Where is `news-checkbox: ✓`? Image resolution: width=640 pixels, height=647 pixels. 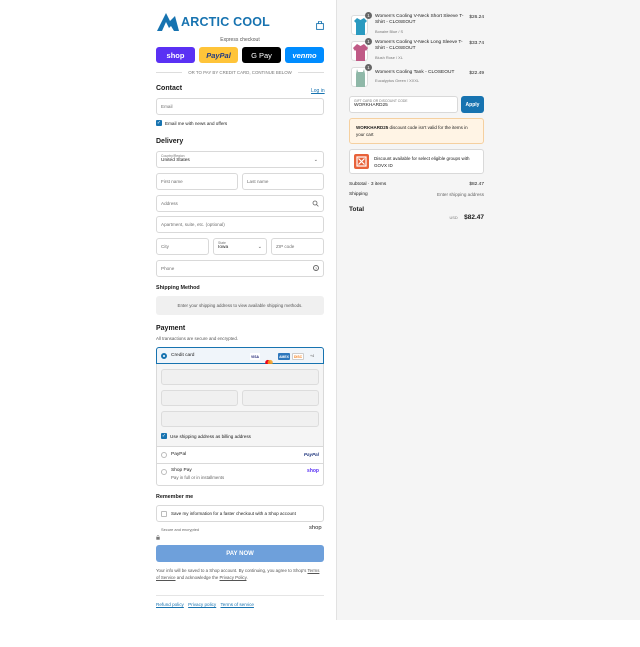 news-checkbox: ✓ is located at coordinates (159, 123).